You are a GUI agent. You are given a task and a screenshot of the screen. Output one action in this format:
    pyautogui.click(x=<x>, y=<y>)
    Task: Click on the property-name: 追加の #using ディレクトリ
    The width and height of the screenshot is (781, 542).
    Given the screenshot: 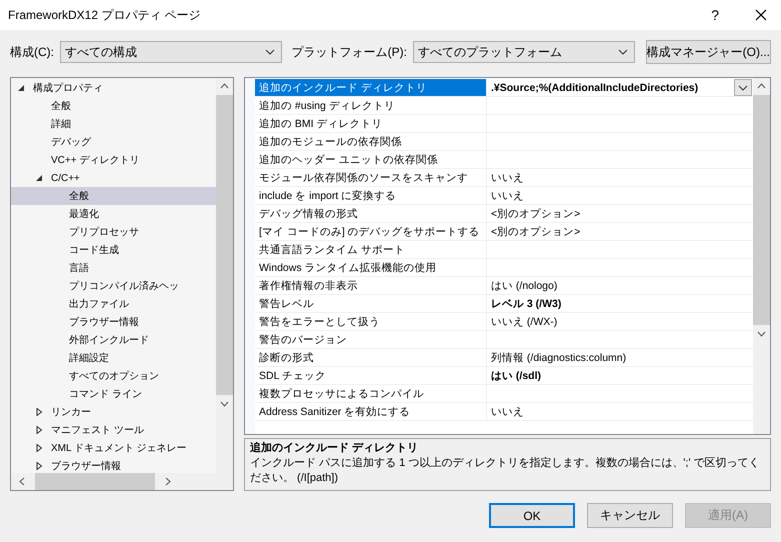 What is the action you would take?
    pyautogui.click(x=371, y=105)
    